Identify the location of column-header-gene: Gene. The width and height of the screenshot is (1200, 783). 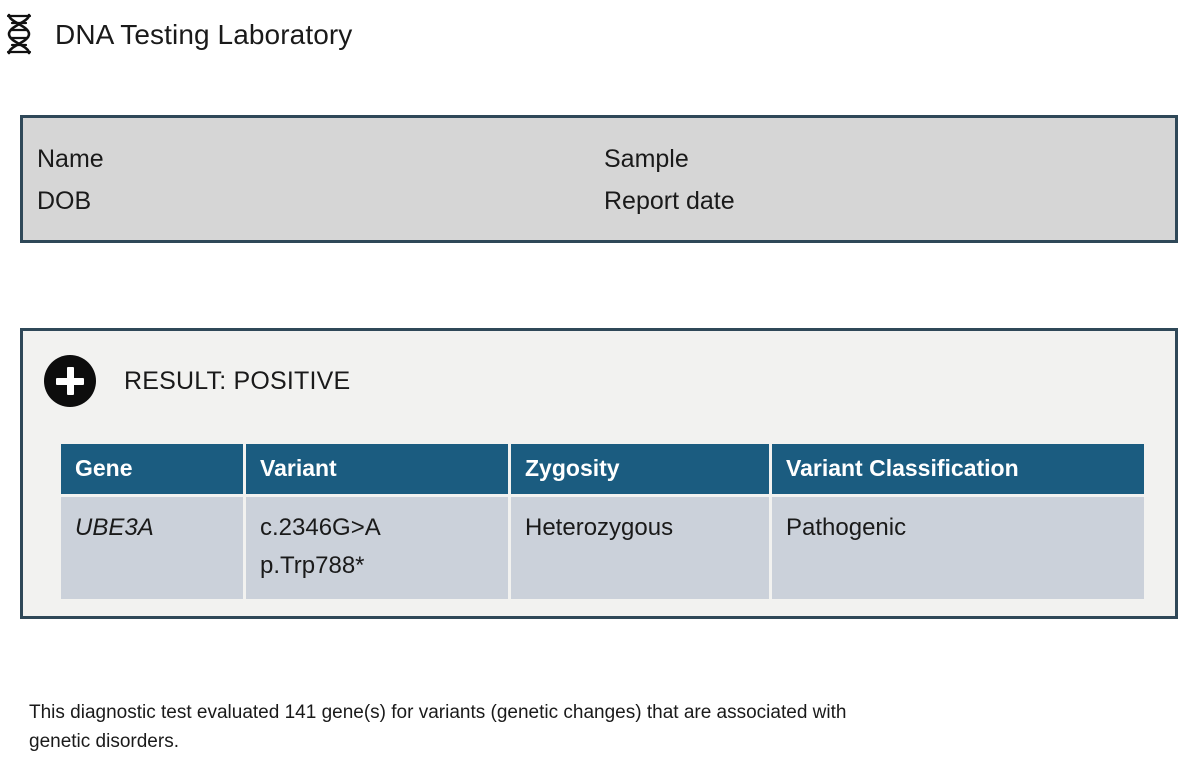
(152, 469).